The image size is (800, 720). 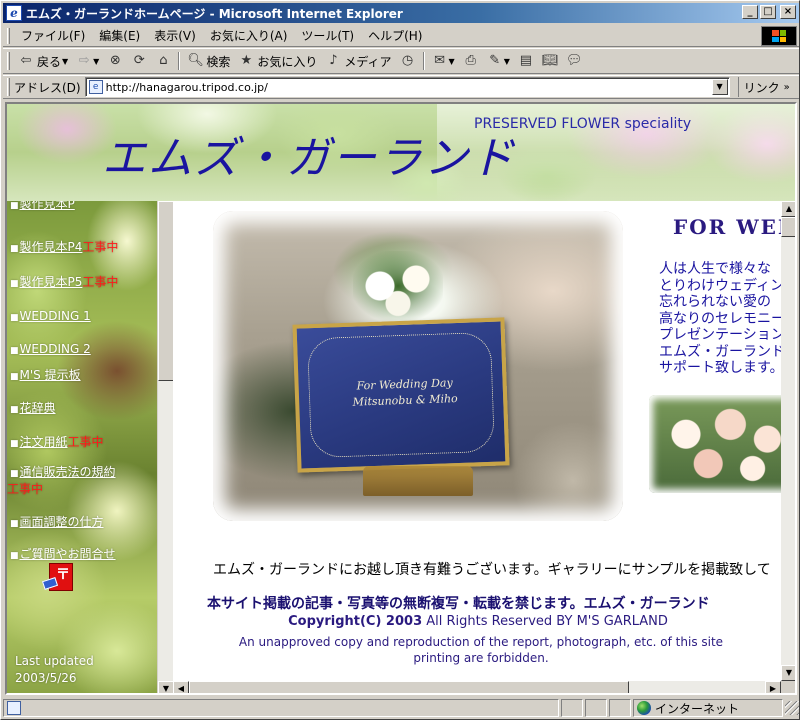 I want to click on nav-item-order-form: ■注文用紙工事中, so click(x=57, y=441).